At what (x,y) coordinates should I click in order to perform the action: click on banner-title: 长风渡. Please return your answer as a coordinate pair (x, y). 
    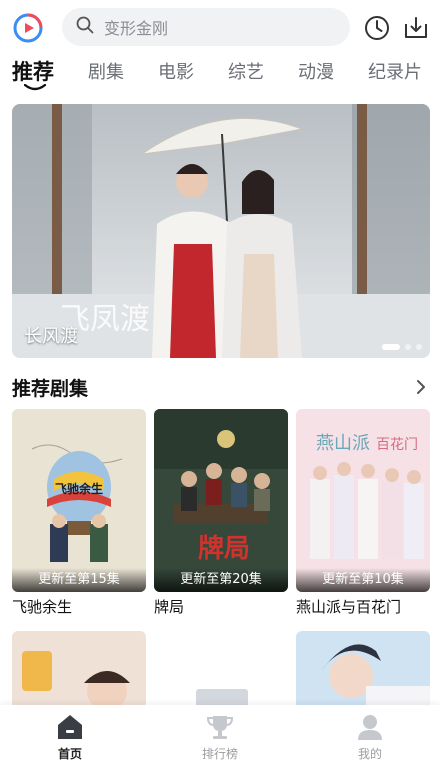
    Looking at the image, I should click on (51, 336).